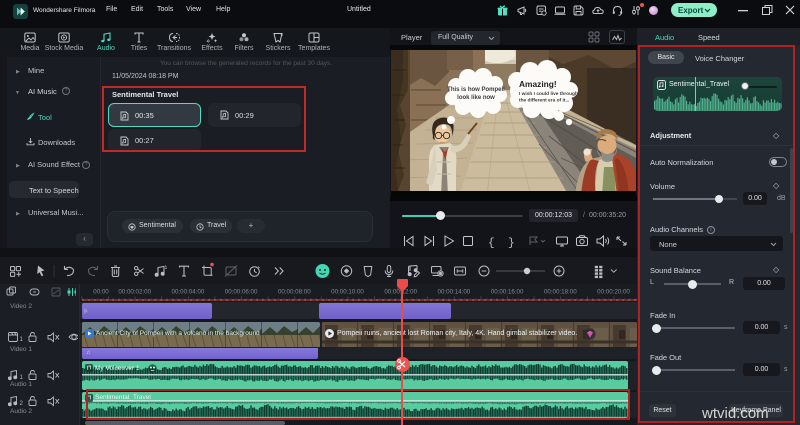 Image resolution: width=800 pixels, height=425 pixels. I want to click on svg-text: 00:00:04:00, so click(188, 292).